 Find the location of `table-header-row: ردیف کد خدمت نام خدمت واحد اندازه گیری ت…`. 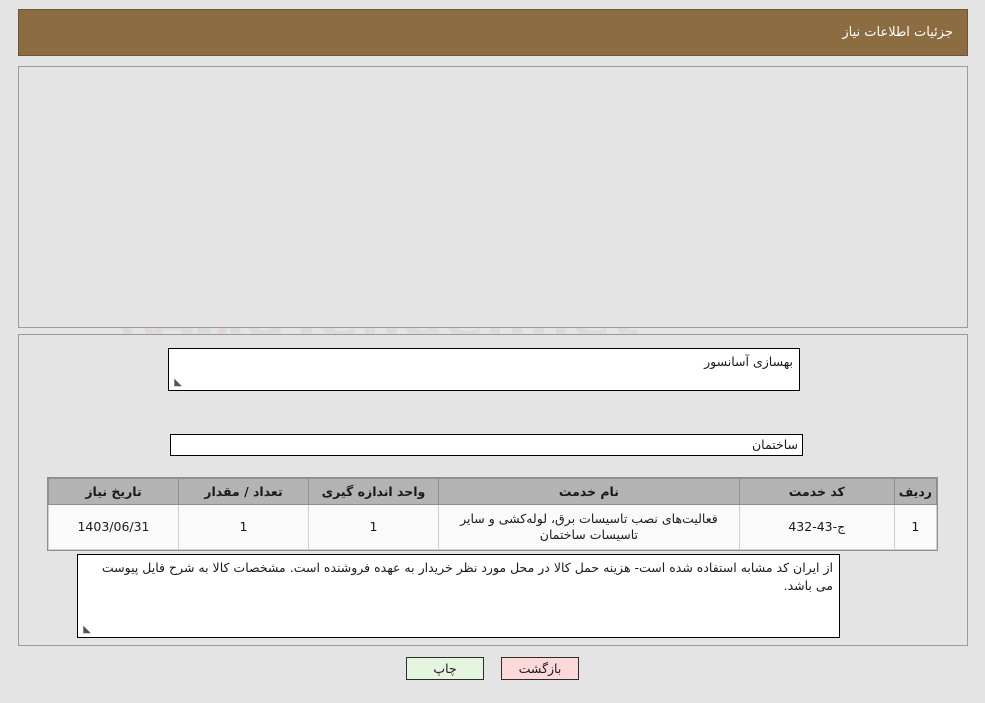

table-header-row: ردیف کد خدمت نام خدمت واحد اندازه گیری ت… is located at coordinates (493, 491).